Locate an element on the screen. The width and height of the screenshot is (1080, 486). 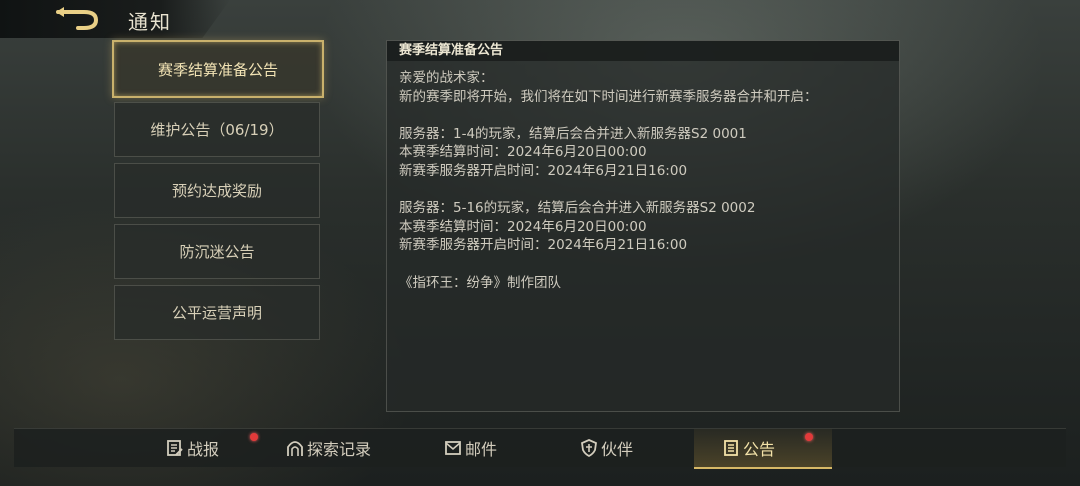
battle-report-badge is located at coordinates (254, 437).